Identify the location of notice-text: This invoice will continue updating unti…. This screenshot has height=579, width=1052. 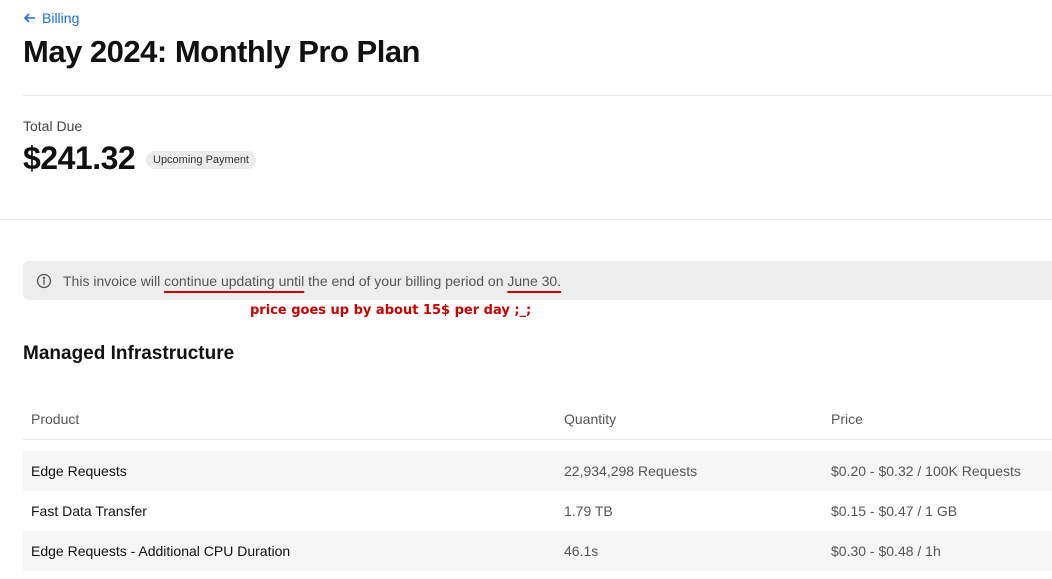
(312, 281).